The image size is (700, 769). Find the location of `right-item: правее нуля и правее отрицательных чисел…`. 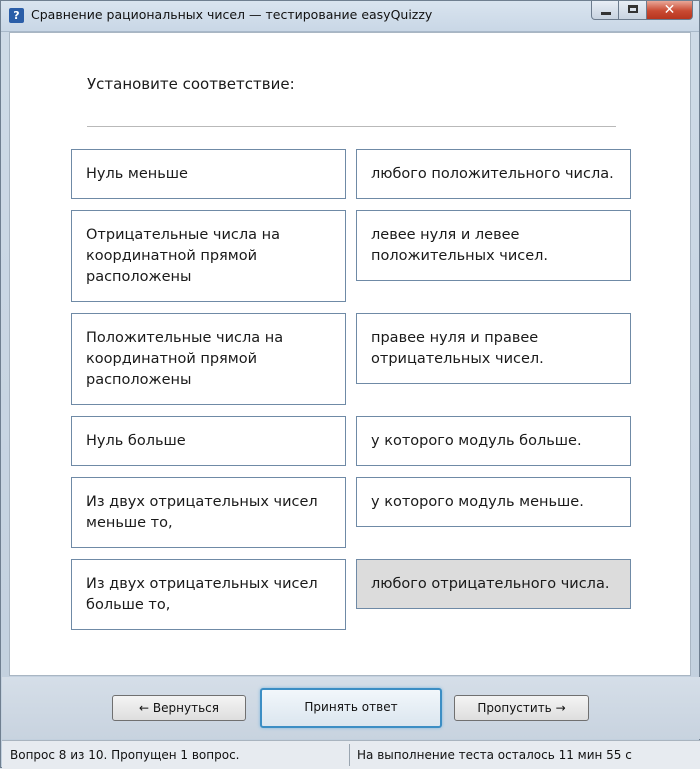

right-item: правее нуля и правее отрицательных чисел… is located at coordinates (493, 348).